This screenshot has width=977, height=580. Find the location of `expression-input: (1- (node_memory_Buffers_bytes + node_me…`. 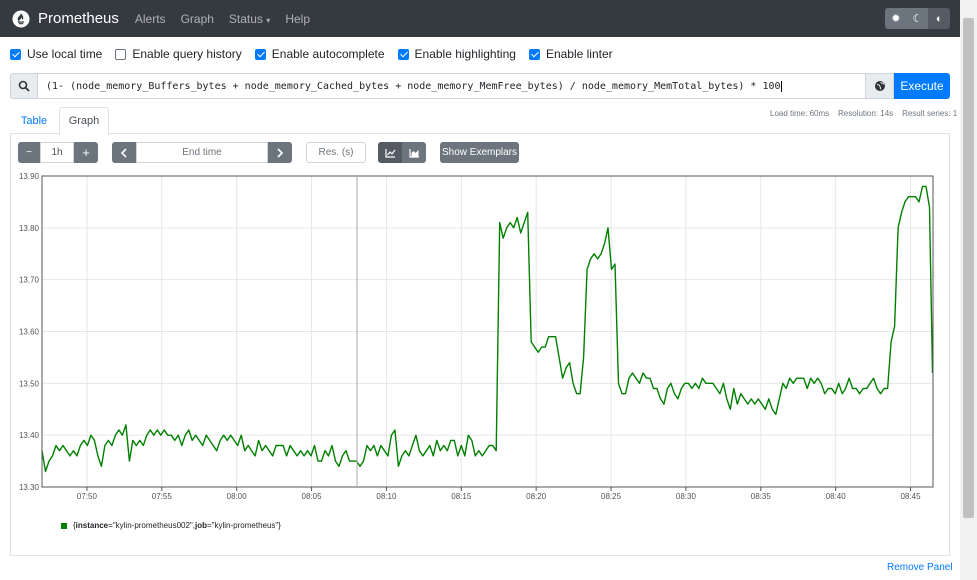

expression-input: (1- (node_memory_Buffers_bytes + node_me… is located at coordinates (451, 86).